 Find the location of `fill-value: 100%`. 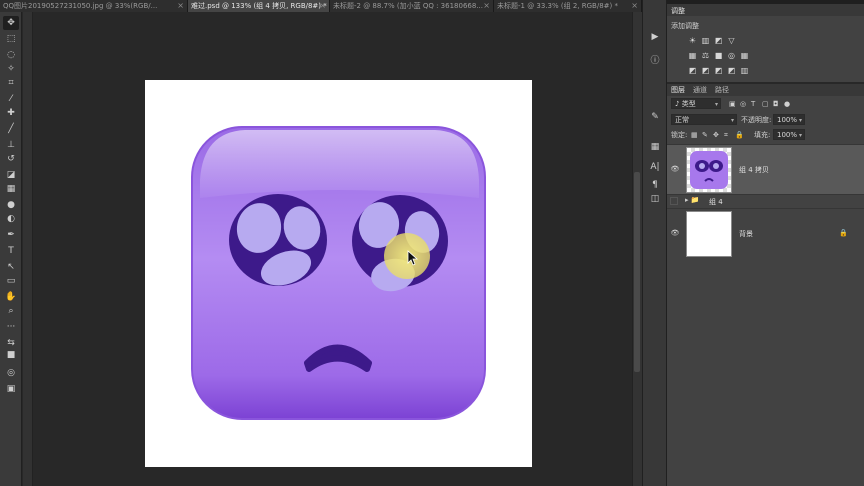

fill-value: 100% is located at coordinates (787, 135).